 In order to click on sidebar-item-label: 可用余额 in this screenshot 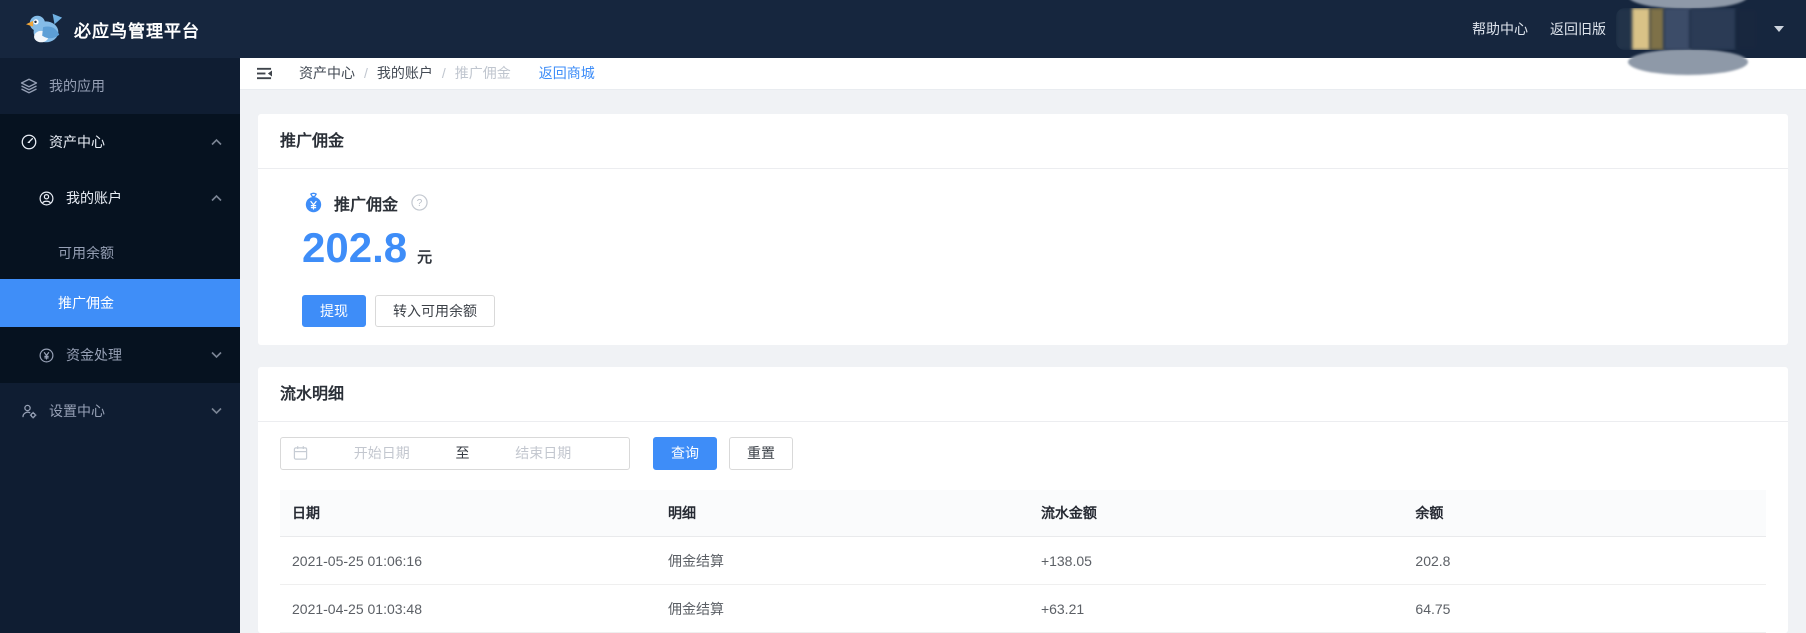, I will do `click(86, 252)`.